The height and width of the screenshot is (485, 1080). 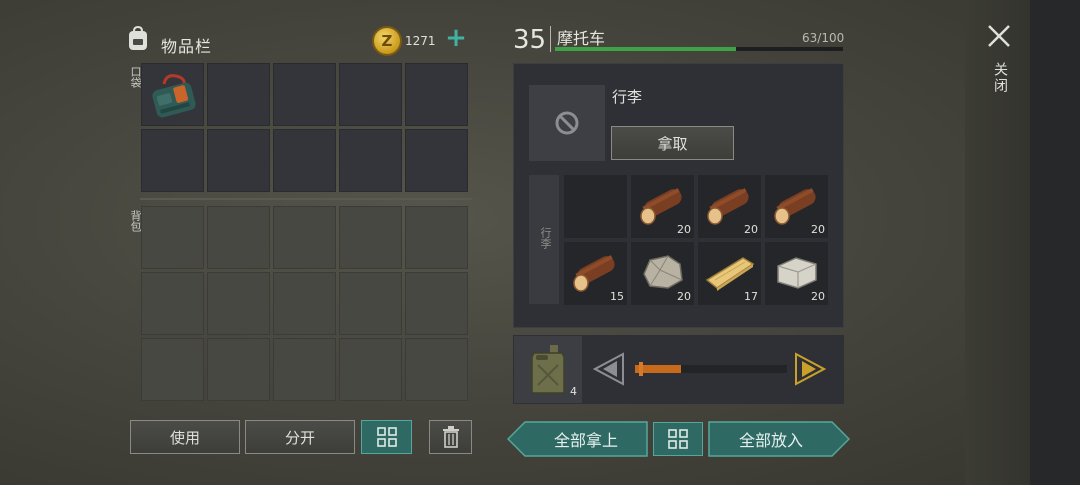 I want to click on delete-button, so click(x=450, y=437).